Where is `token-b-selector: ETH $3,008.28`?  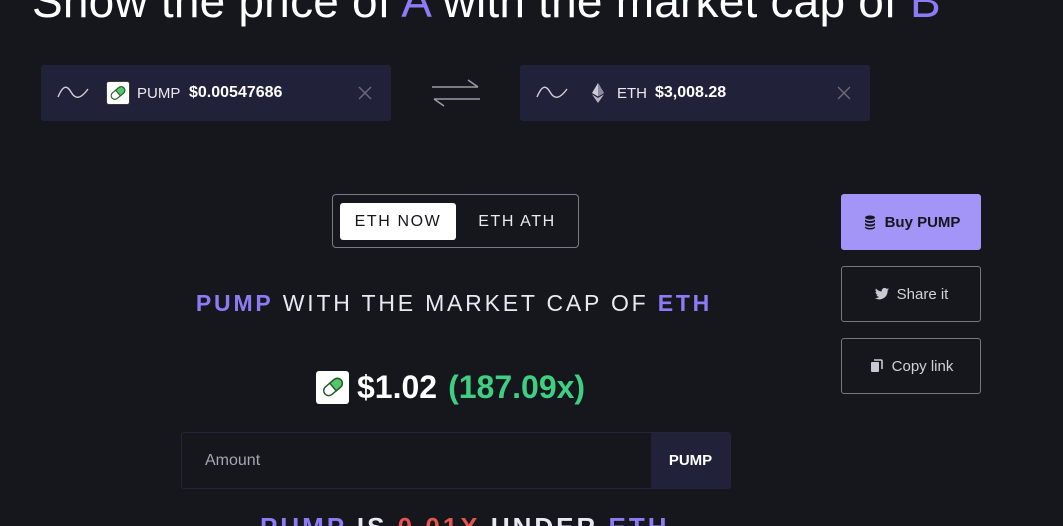 token-b-selector: ETH $3,008.28 is located at coordinates (695, 93).